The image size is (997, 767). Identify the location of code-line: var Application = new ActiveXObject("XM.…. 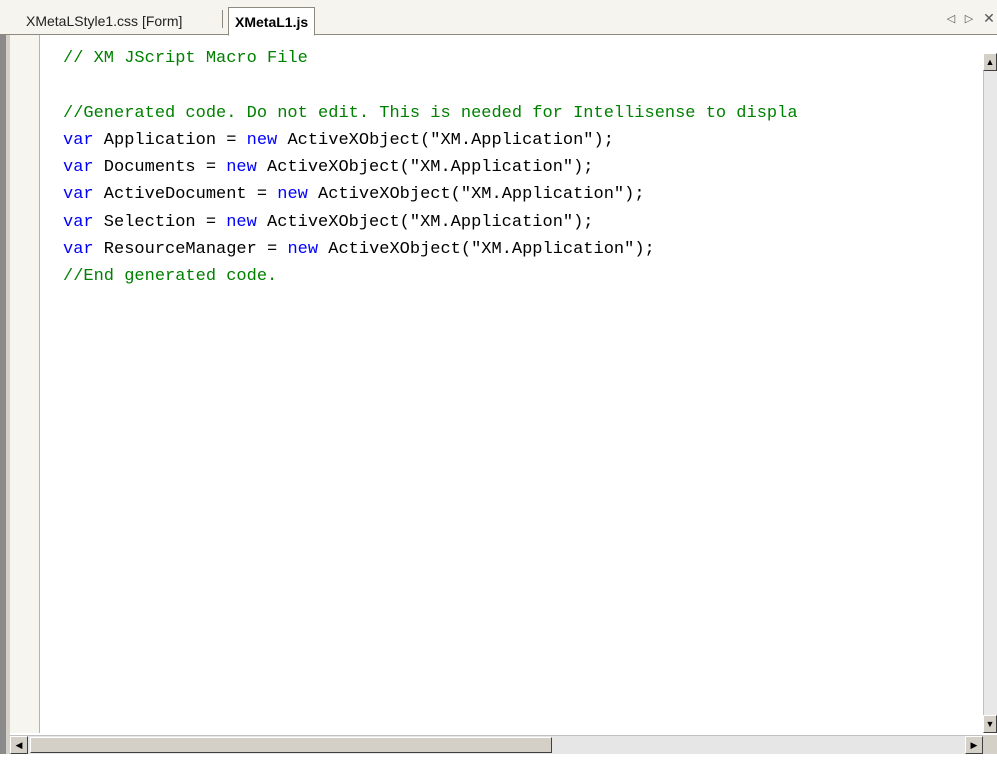
(430, 140).